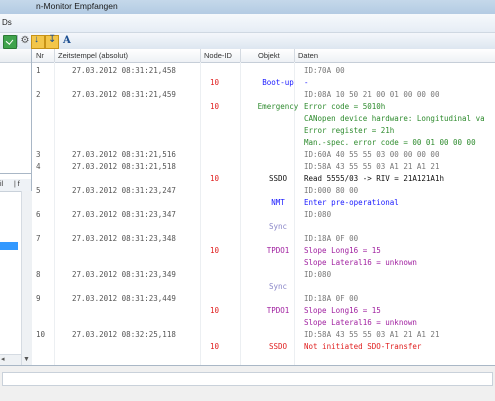 The width and height of the screenshot is (495, 401). What do you see at coordinates (38, 274) in the screenshot?
I see `row-nr: 8` at bounding box center [38, 274].